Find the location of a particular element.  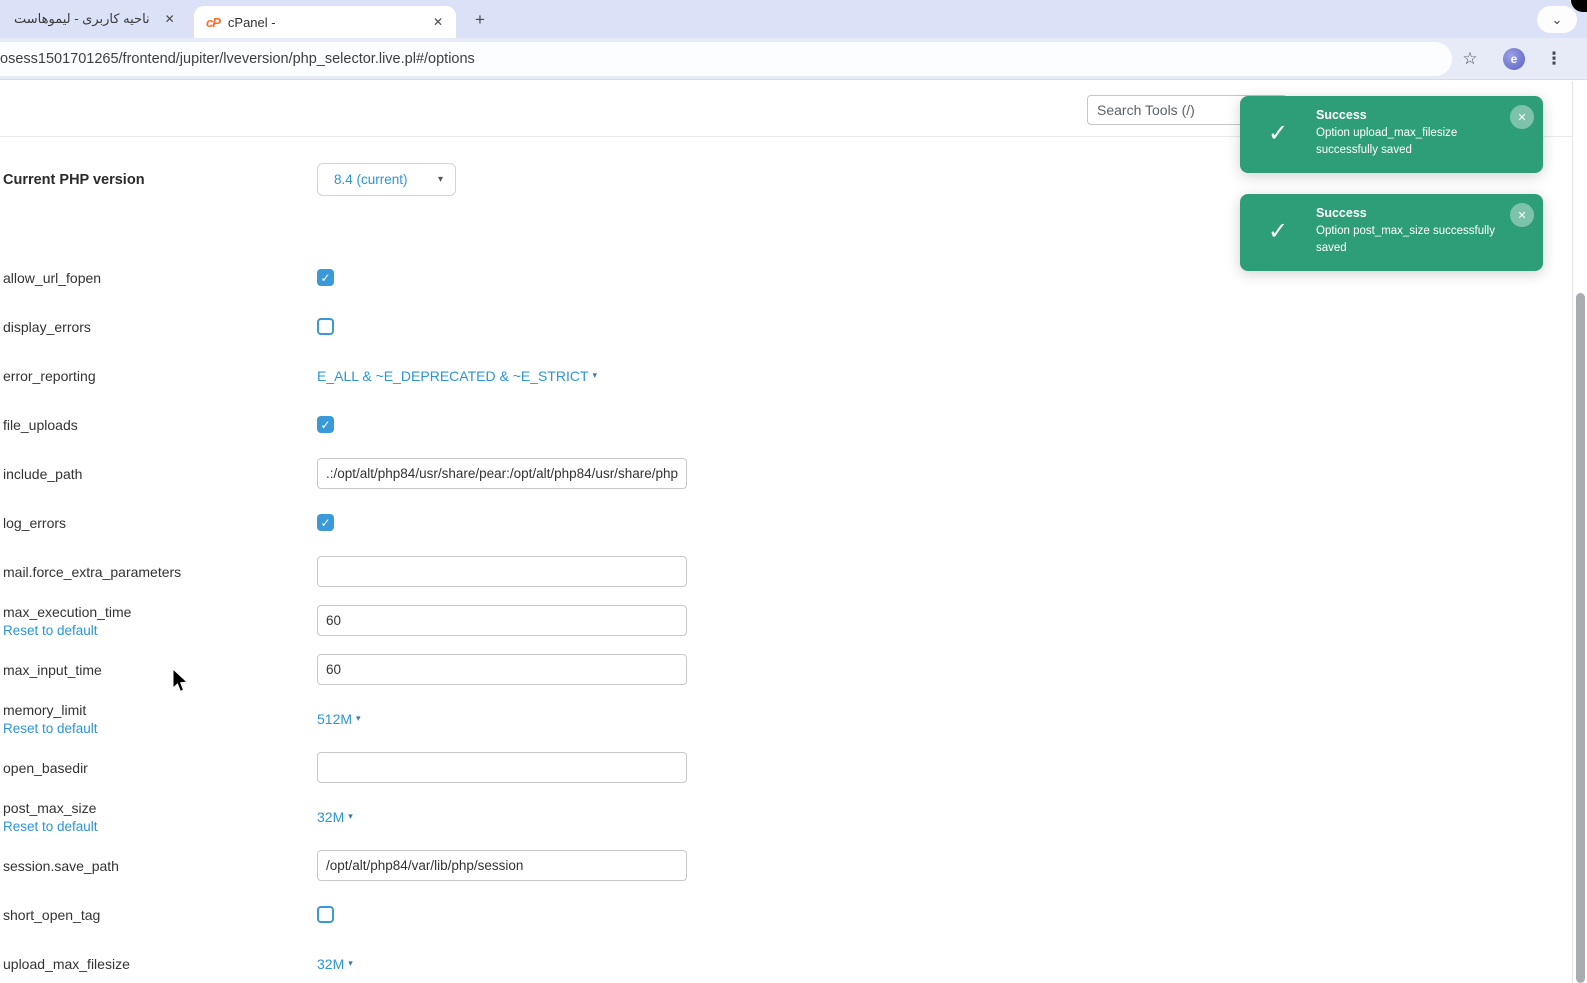

option-row-log_errors: log_errors ✓ is located at coordinates (550, 522).